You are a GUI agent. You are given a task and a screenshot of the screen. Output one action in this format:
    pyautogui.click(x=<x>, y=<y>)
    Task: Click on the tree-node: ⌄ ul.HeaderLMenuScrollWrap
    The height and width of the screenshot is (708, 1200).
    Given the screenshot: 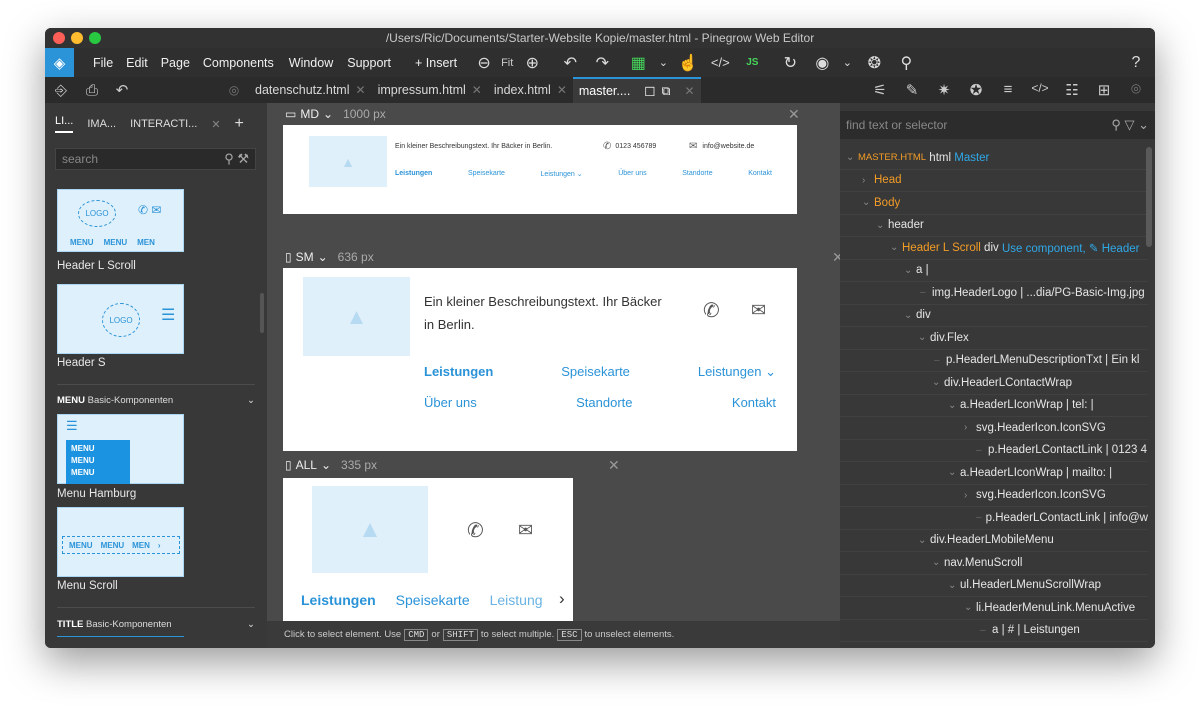 What is the action you would take?
    pyautogui.click(x=994, y=586)
    